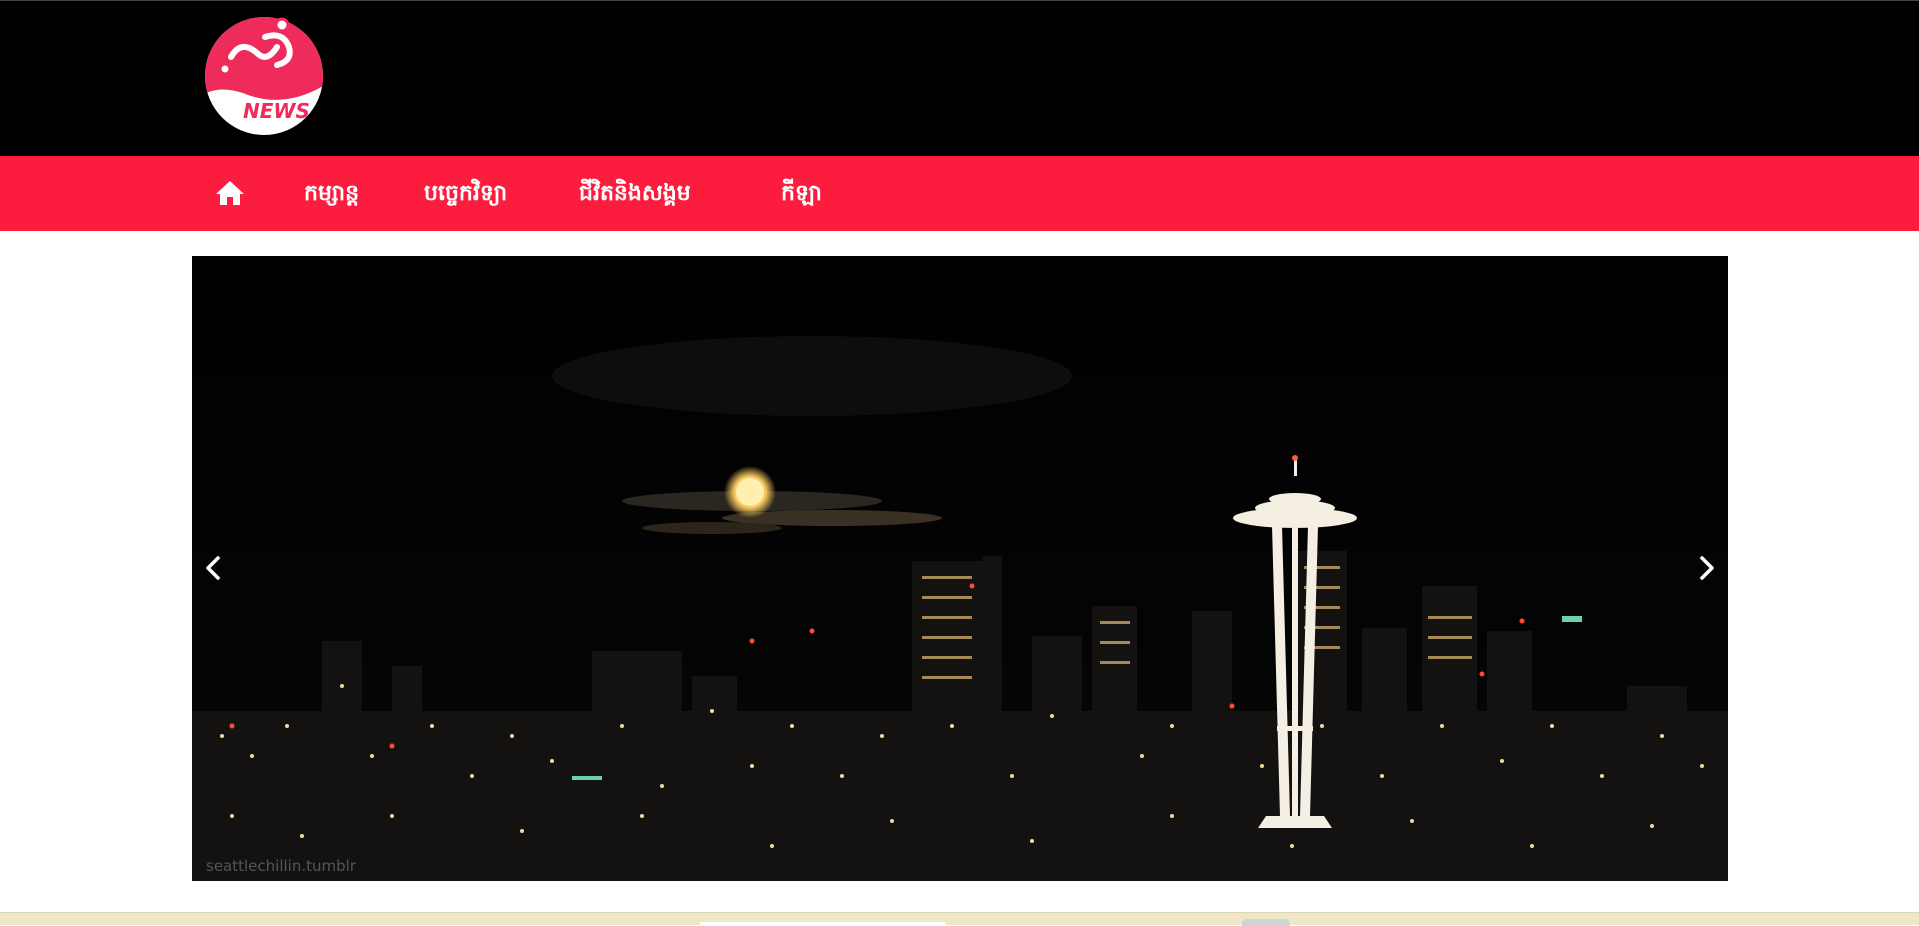 This screenshot has width=1919, height=926. I want to click on strip-element, so click(823, 924).